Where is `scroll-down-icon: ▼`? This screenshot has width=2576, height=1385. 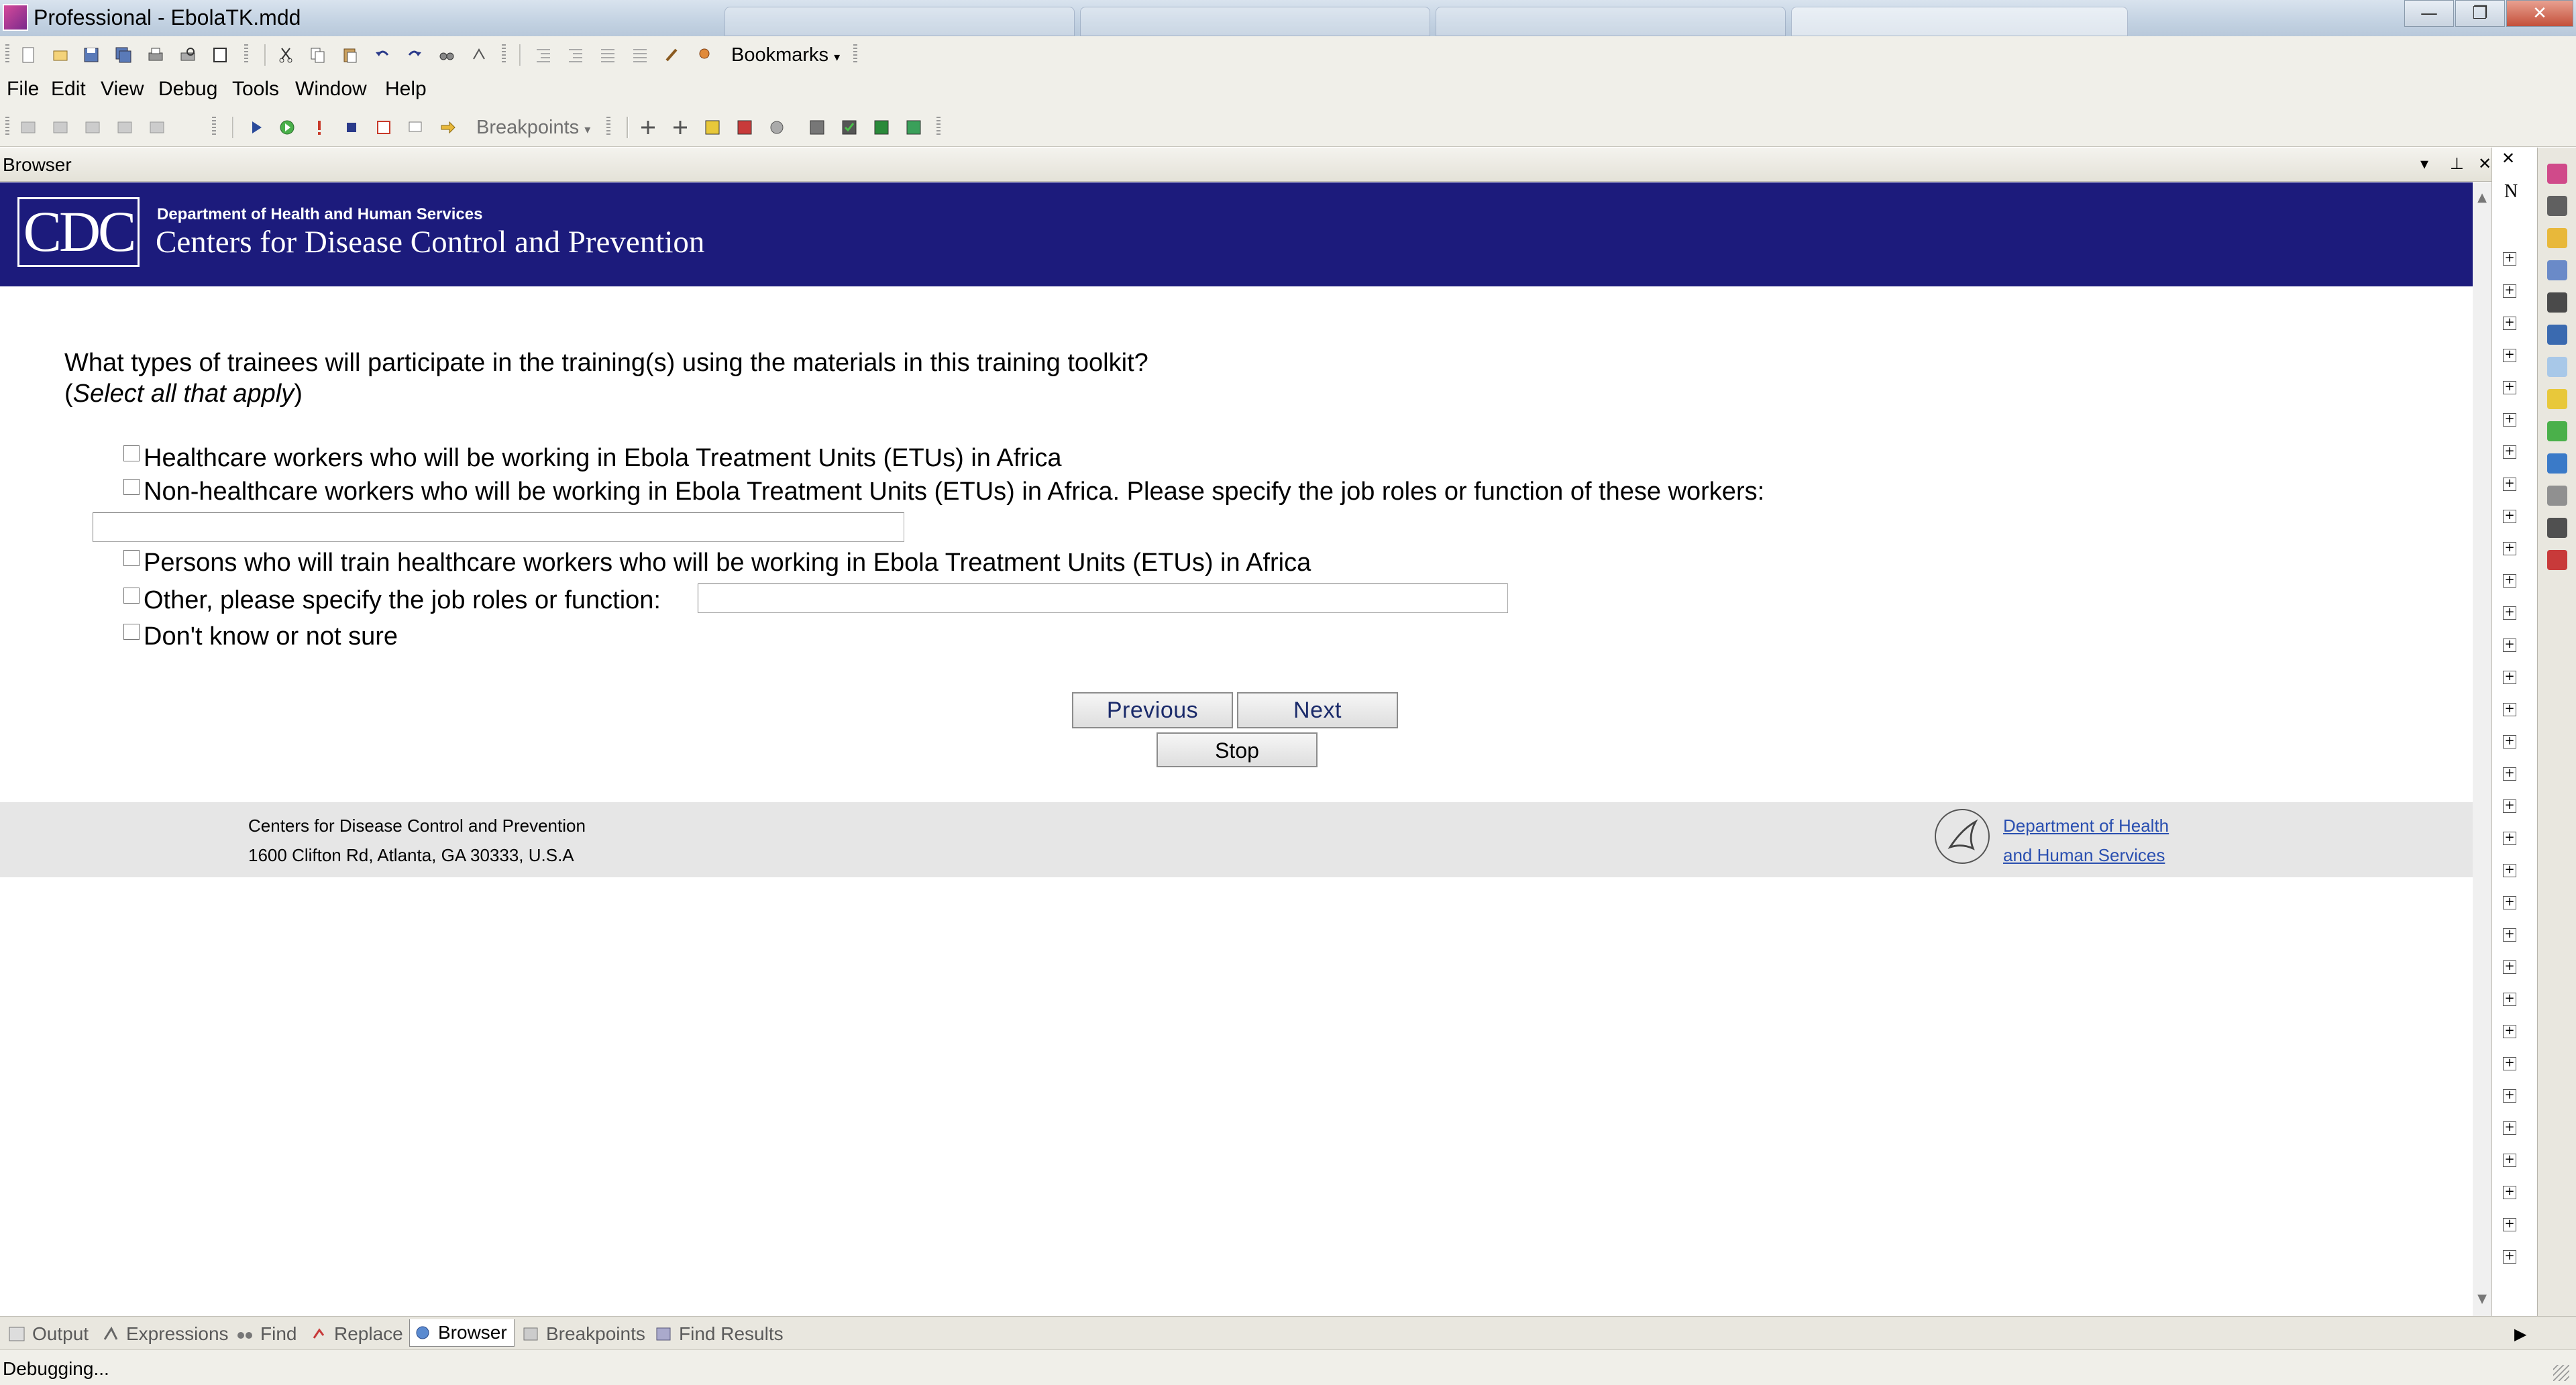
scroll-down-icon: ▼ is located at coordinates (2482, 1299).